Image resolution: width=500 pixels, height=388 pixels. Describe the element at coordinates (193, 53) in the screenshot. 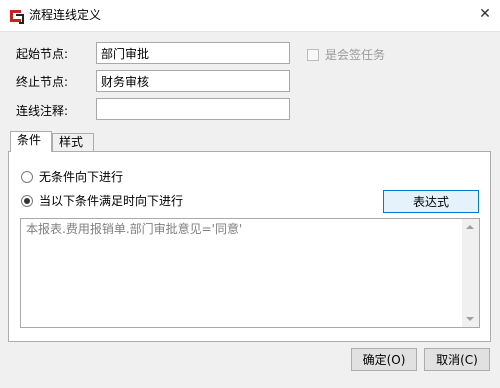

I see `start-node-input` at that location.